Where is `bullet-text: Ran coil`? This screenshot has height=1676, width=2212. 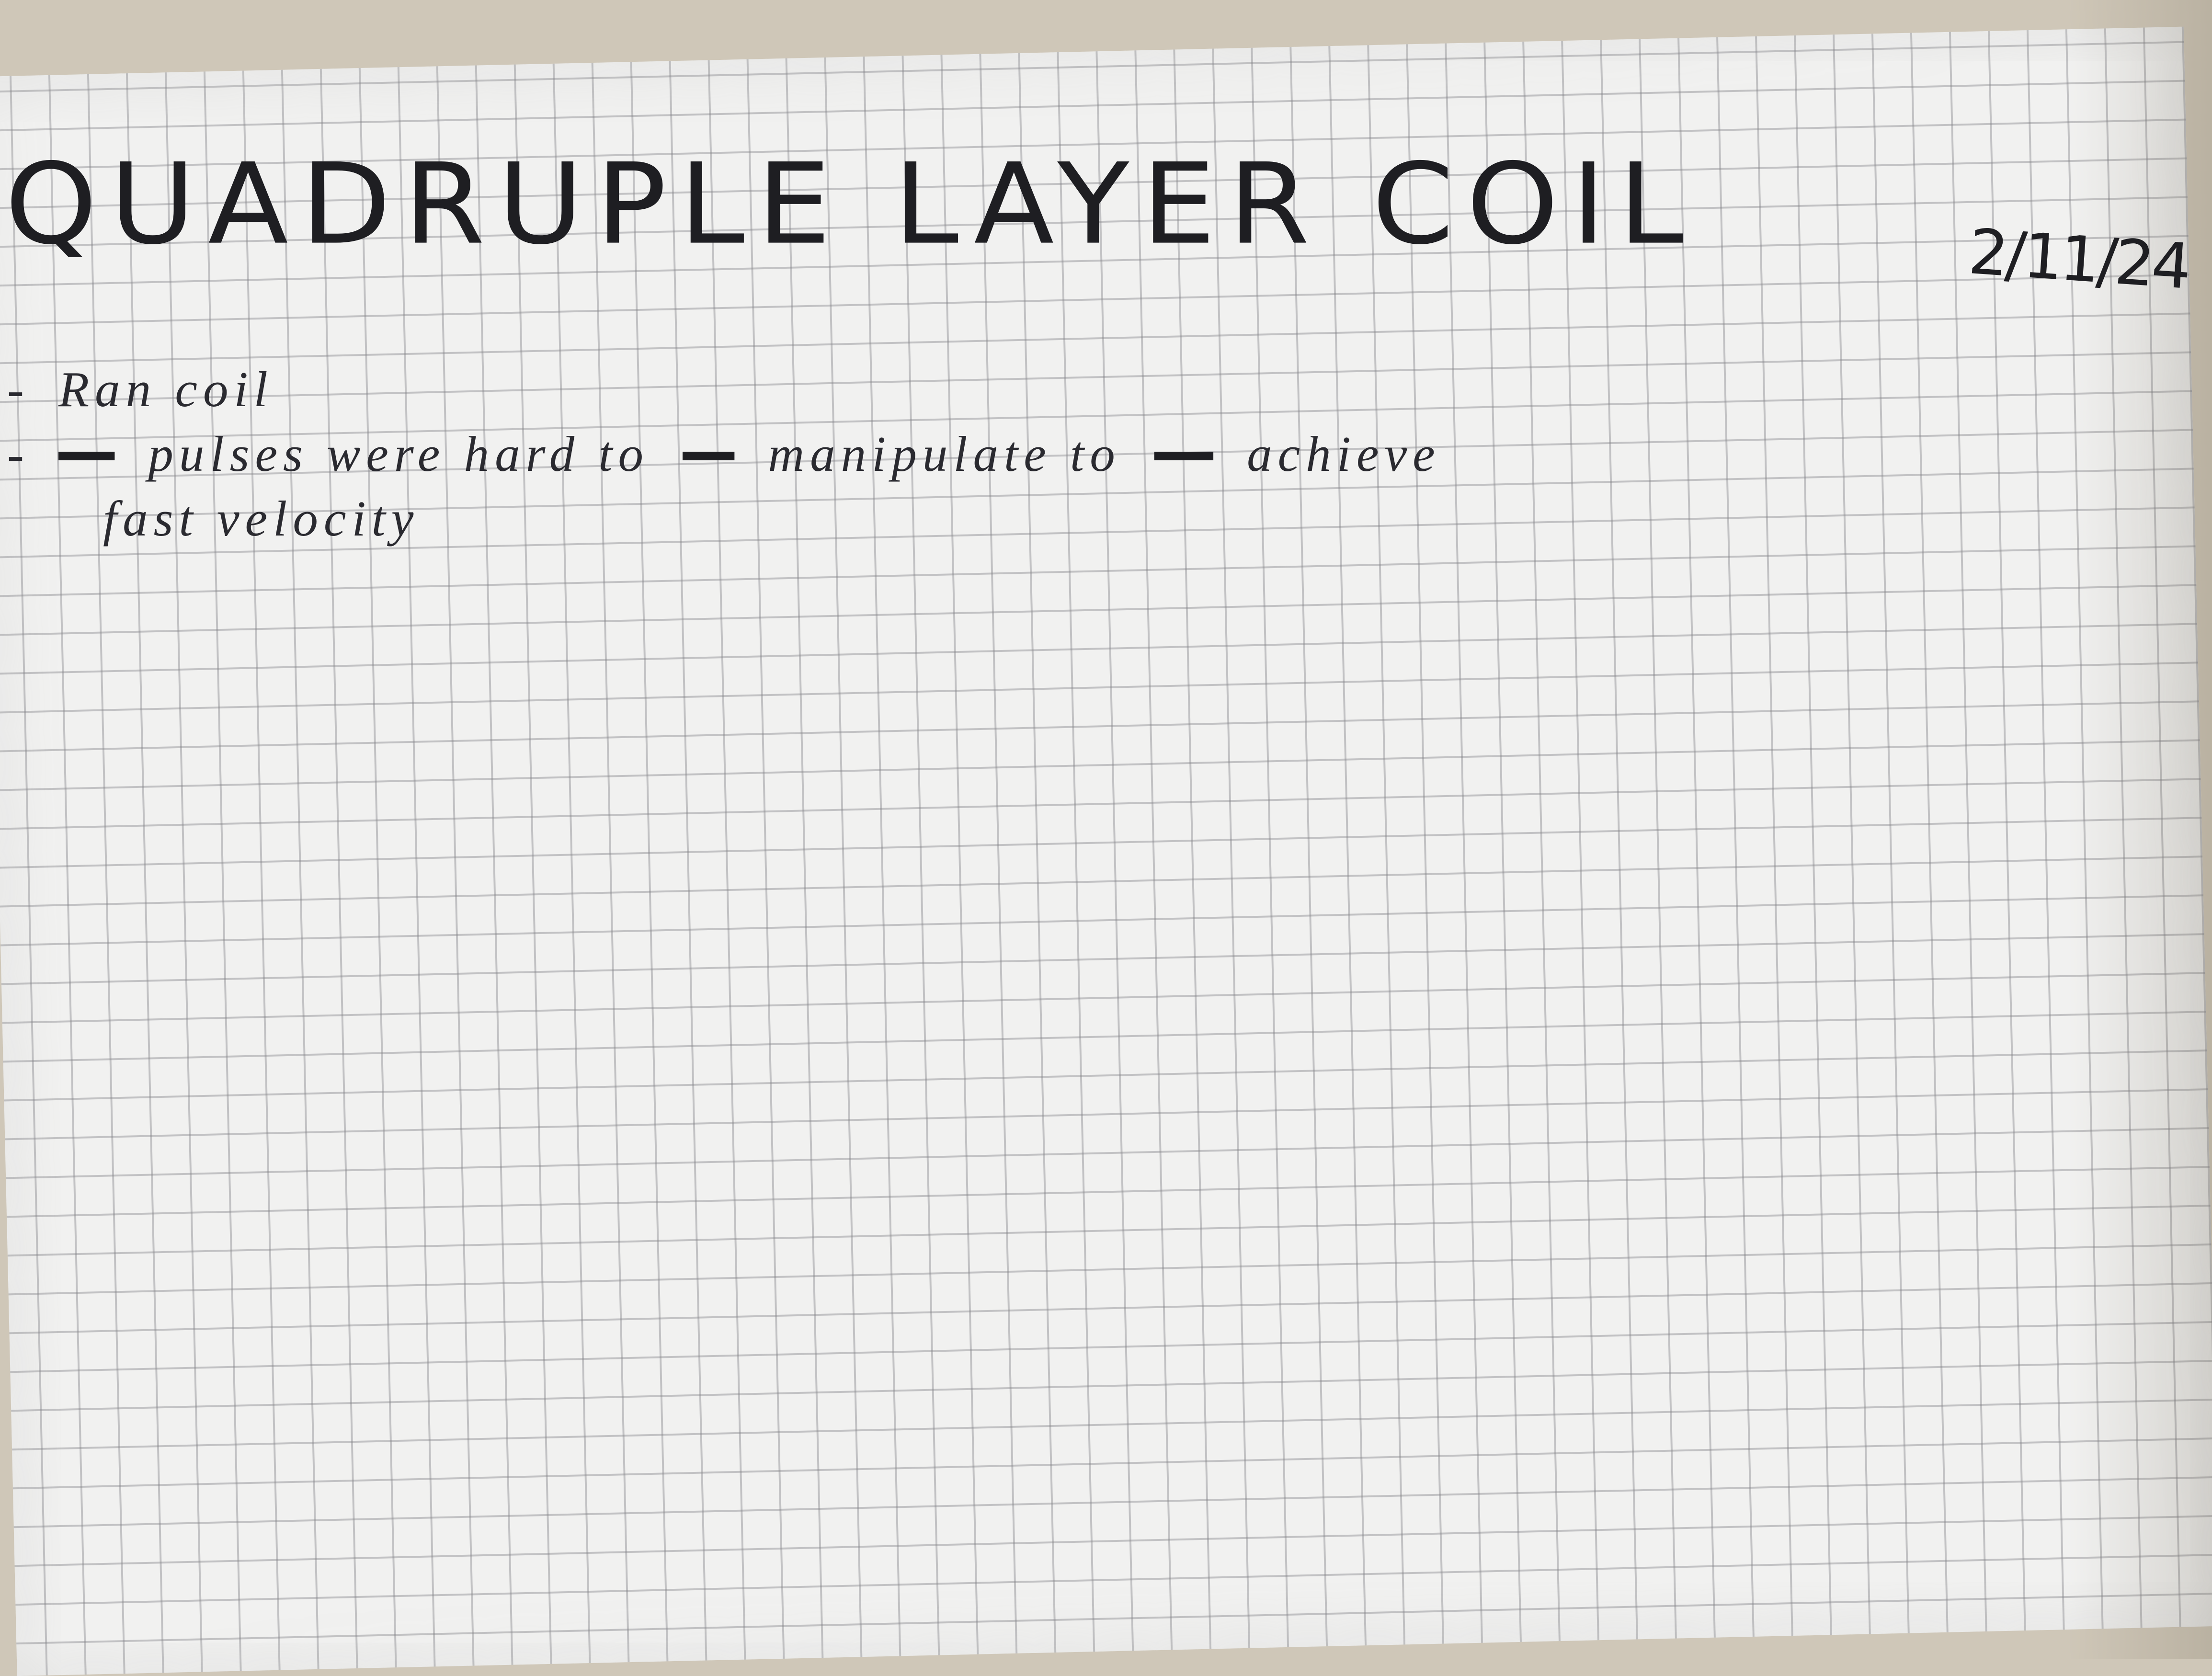
bullet-text: Ran coil is located at coordinates (166, 389).